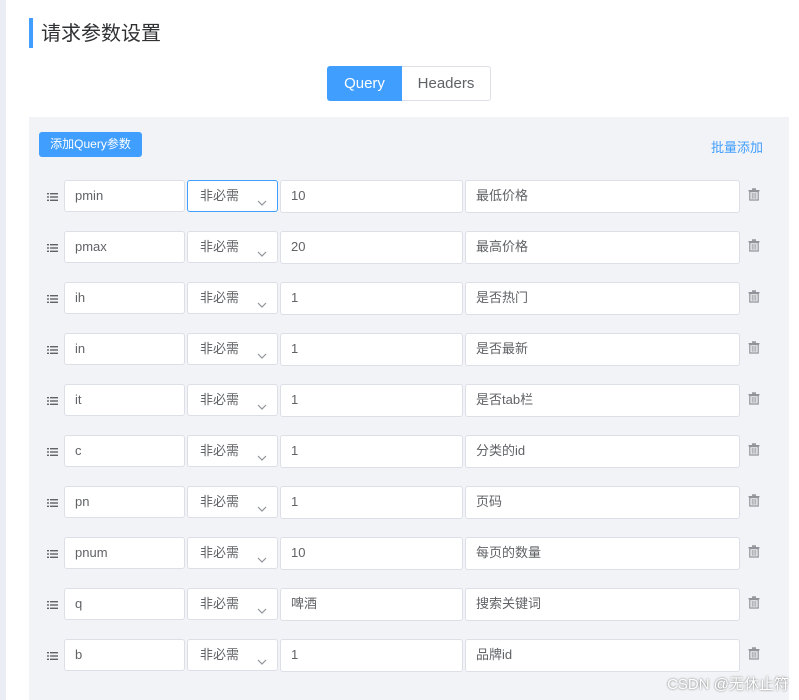 The width and height of the screenshot is (799, 700). What do you see at coordinates (371, 247) in the screenshot?
I see `param-value-textarea: 20` at bounding box center [371, 247].